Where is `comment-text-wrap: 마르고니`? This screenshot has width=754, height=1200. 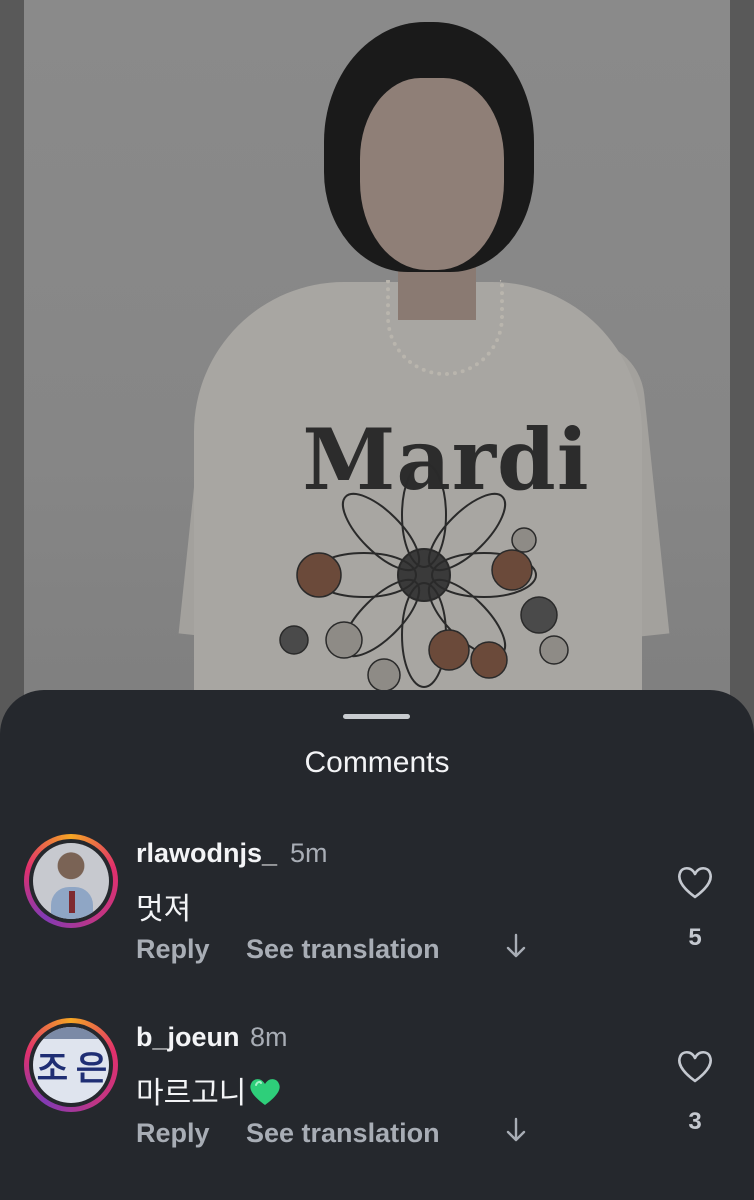
comment-text-wrap: 마르고니 is located at coordinates (209, 1090).